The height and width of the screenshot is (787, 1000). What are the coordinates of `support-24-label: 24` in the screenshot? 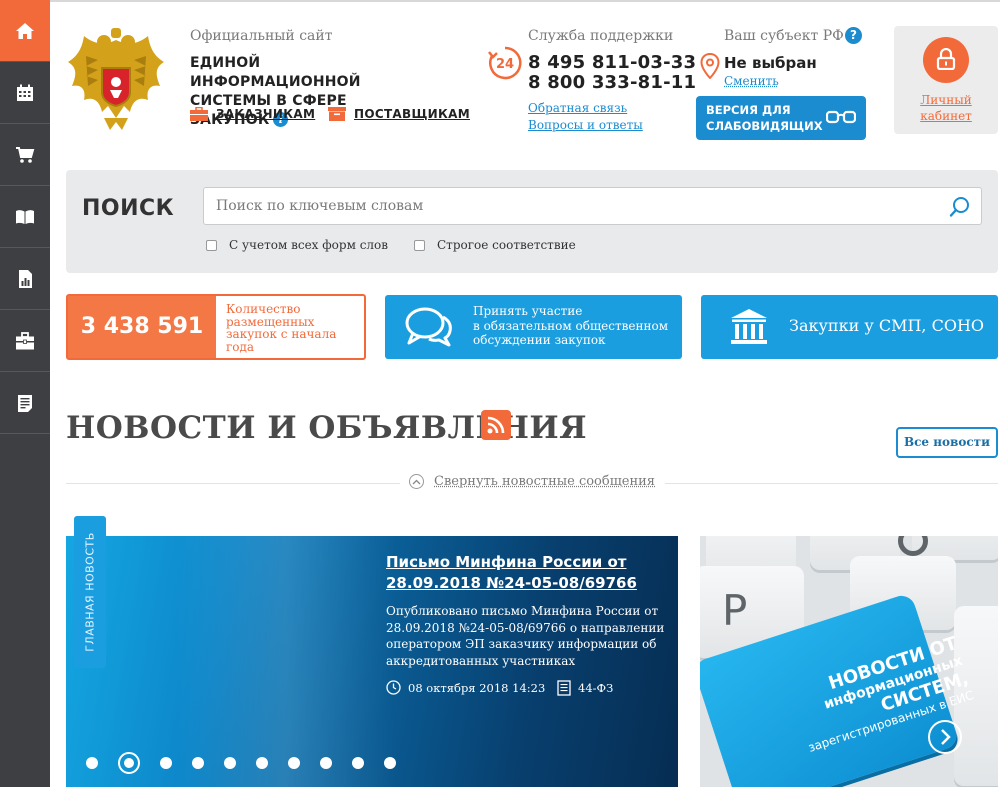 It's located at (505, 64).